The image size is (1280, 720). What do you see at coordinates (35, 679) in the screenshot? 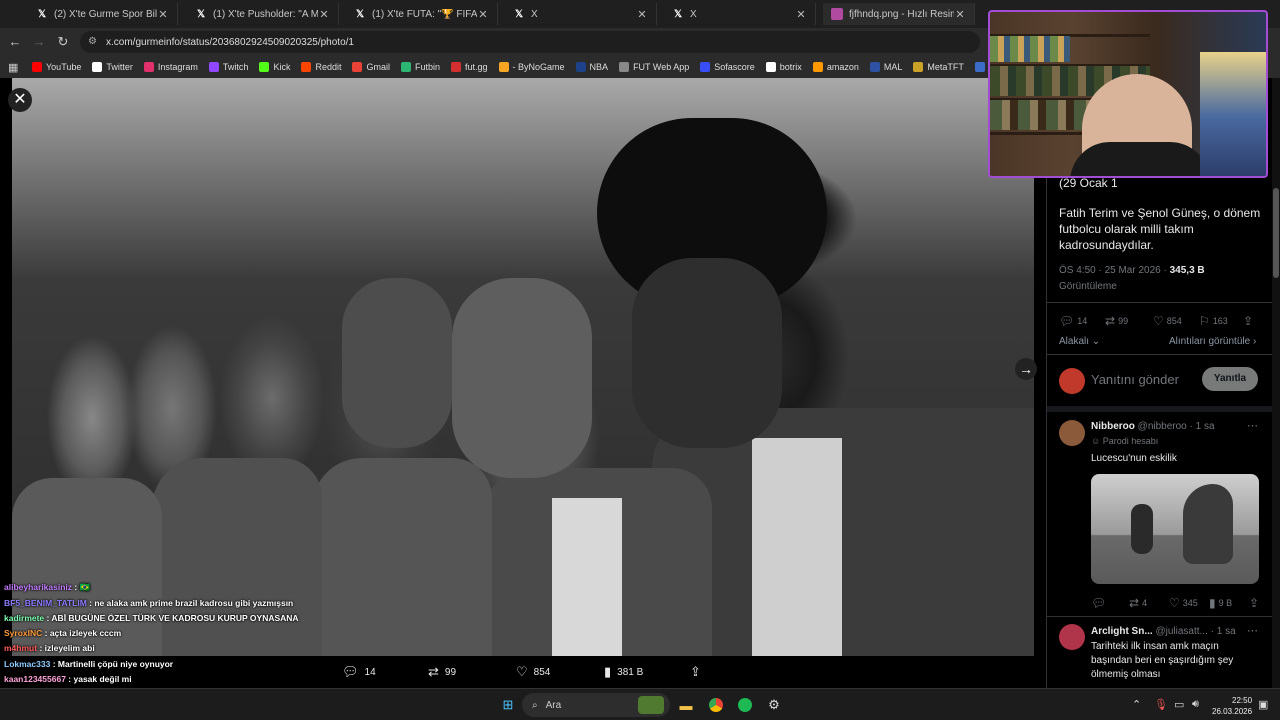
I see `chat-username: kaan123455667` at bounding box center [35, 679].